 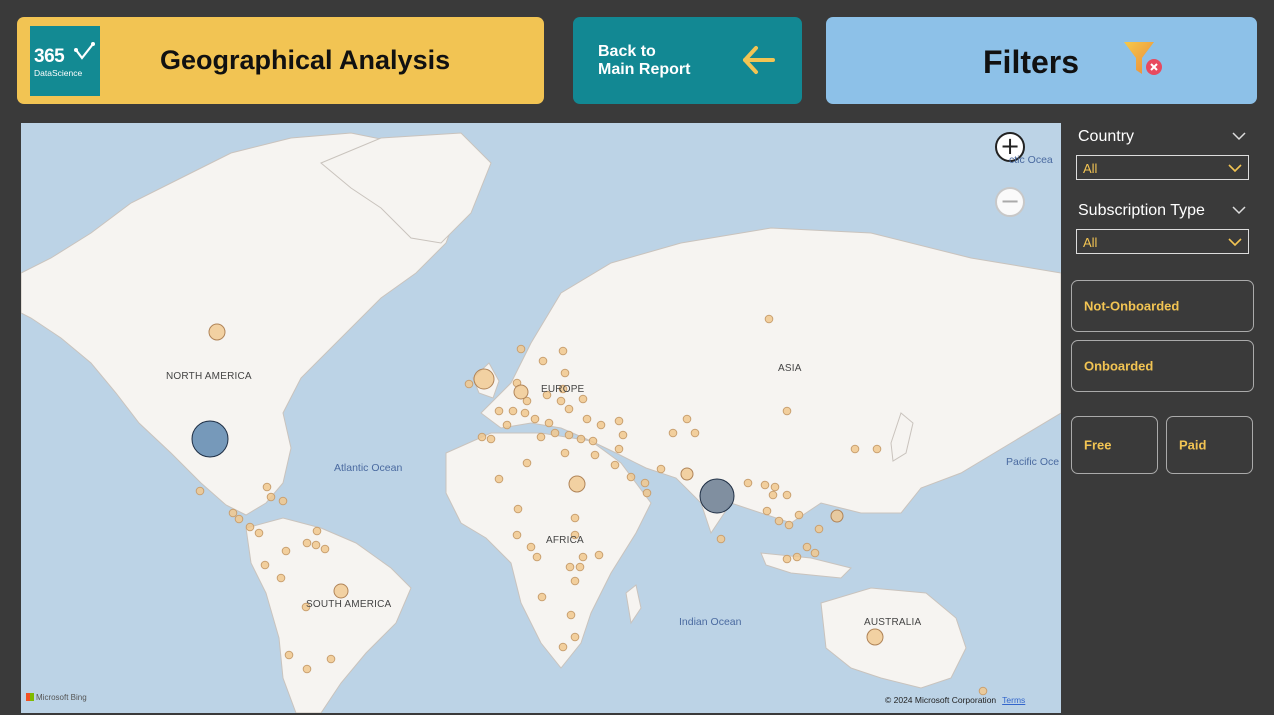 What do you see at coordinates (1114, 445) in the screenshot?
I see `free-button: Free` at bounding box center [1114, 445].